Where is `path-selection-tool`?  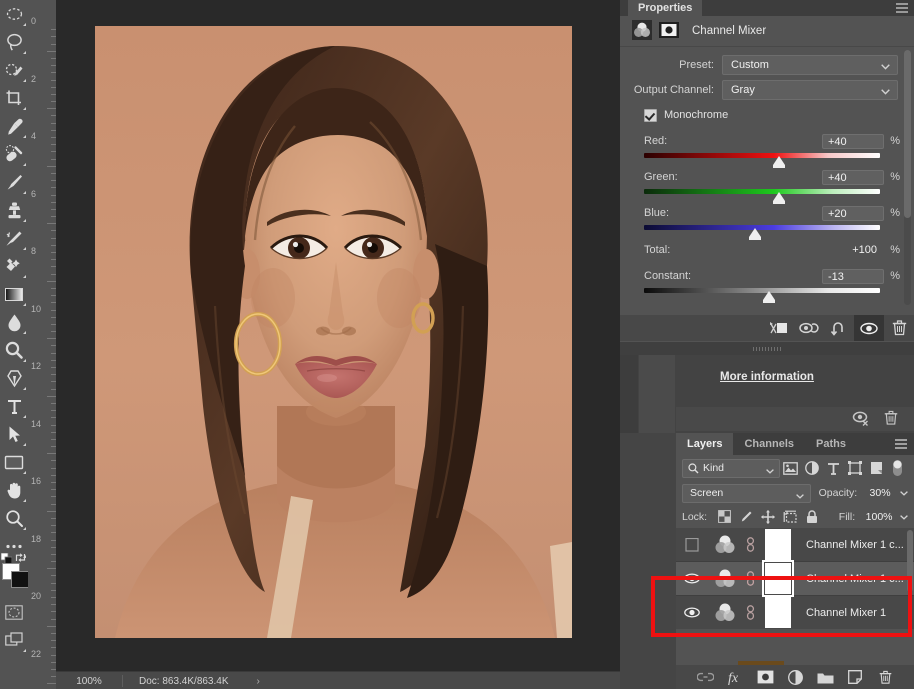
path-selection-tool is located at coordinates (14, 434).